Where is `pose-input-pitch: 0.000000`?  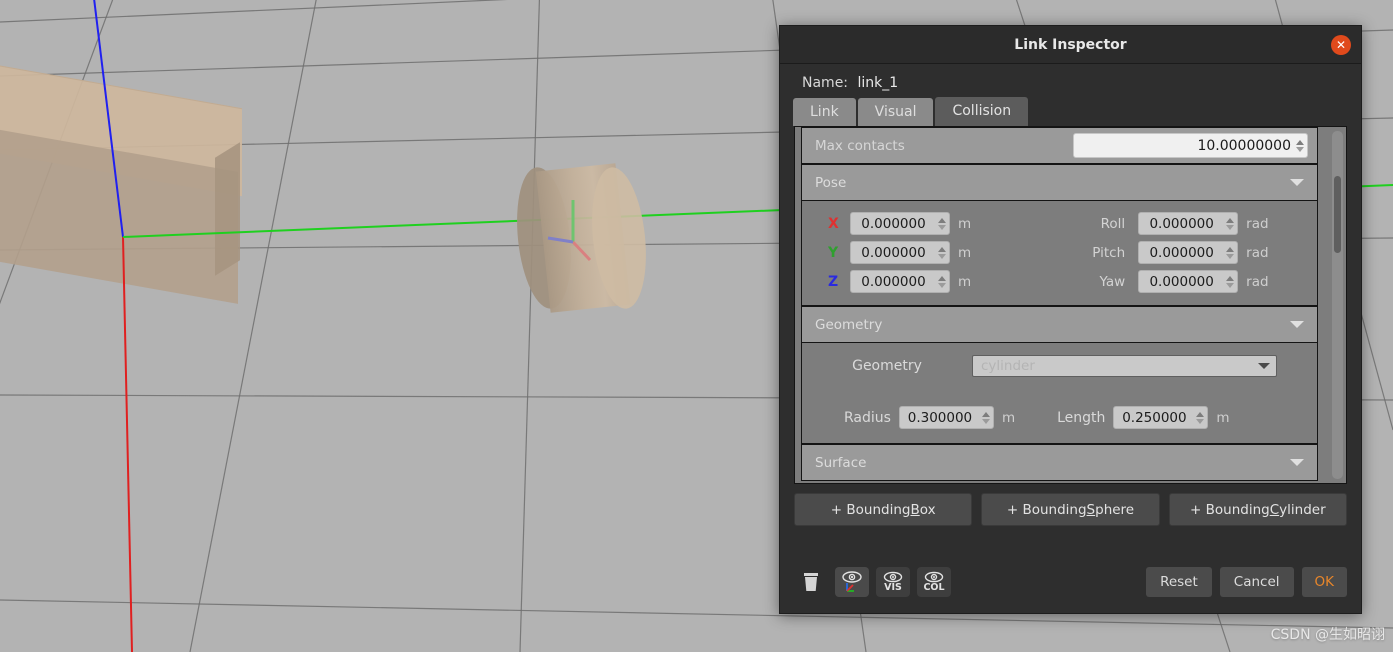 pose-input-pitch: 0.000000 is located at coordinates (1188, 252).